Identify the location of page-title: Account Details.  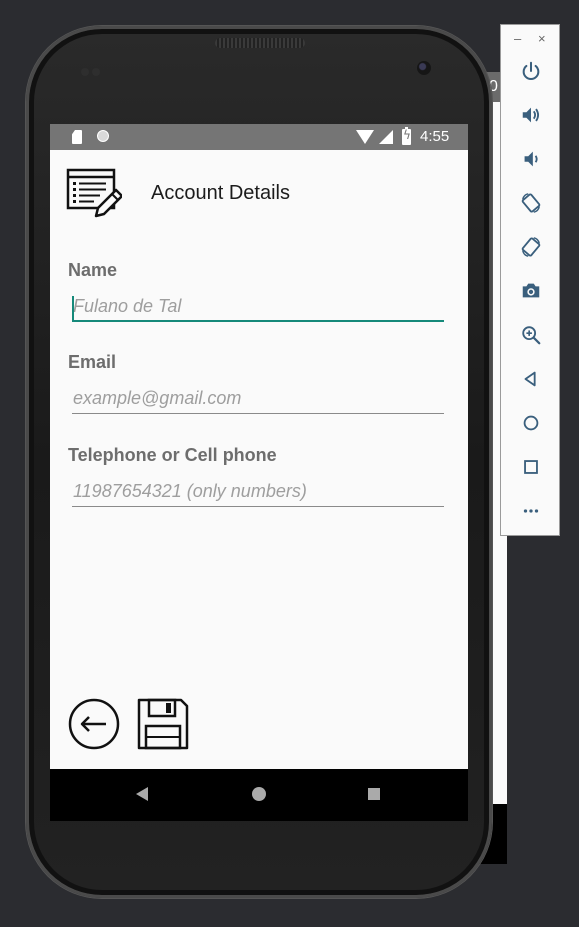
(220, 193).